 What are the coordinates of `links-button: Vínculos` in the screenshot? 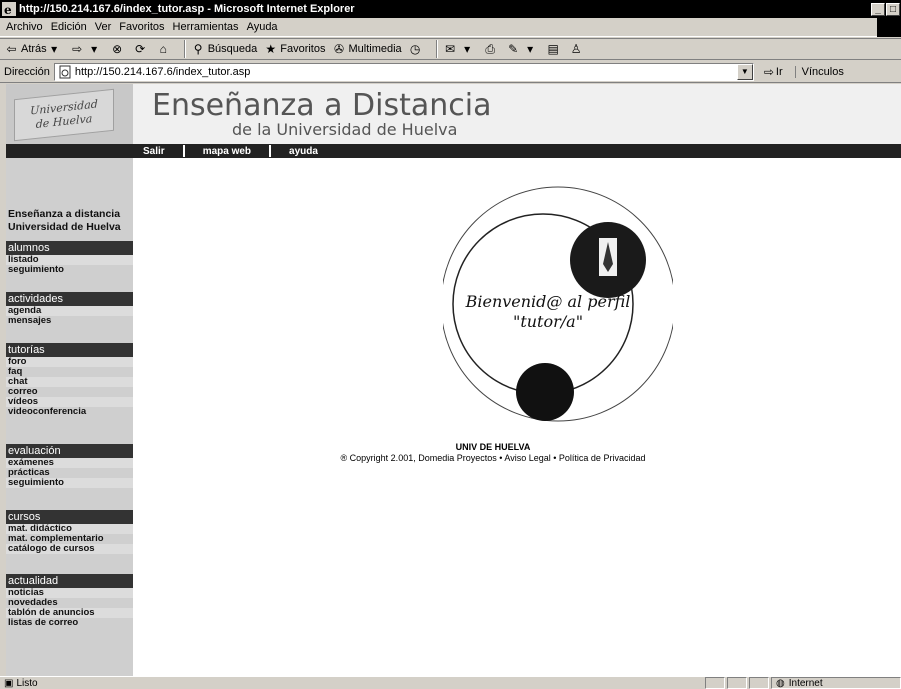 It's located at (819, 71).